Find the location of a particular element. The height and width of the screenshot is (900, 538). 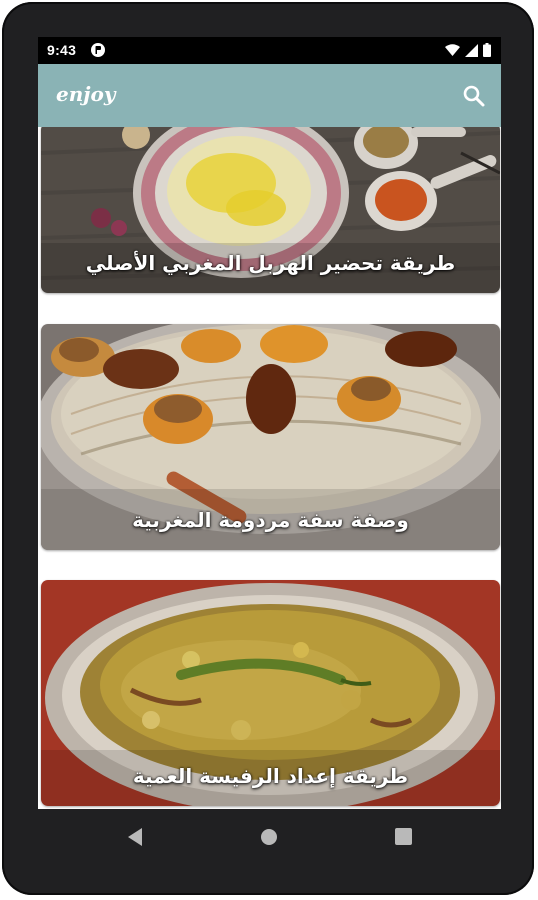

recipe-title: وصفة سفة مردومة المغربية is located at coordinates (270, 520).